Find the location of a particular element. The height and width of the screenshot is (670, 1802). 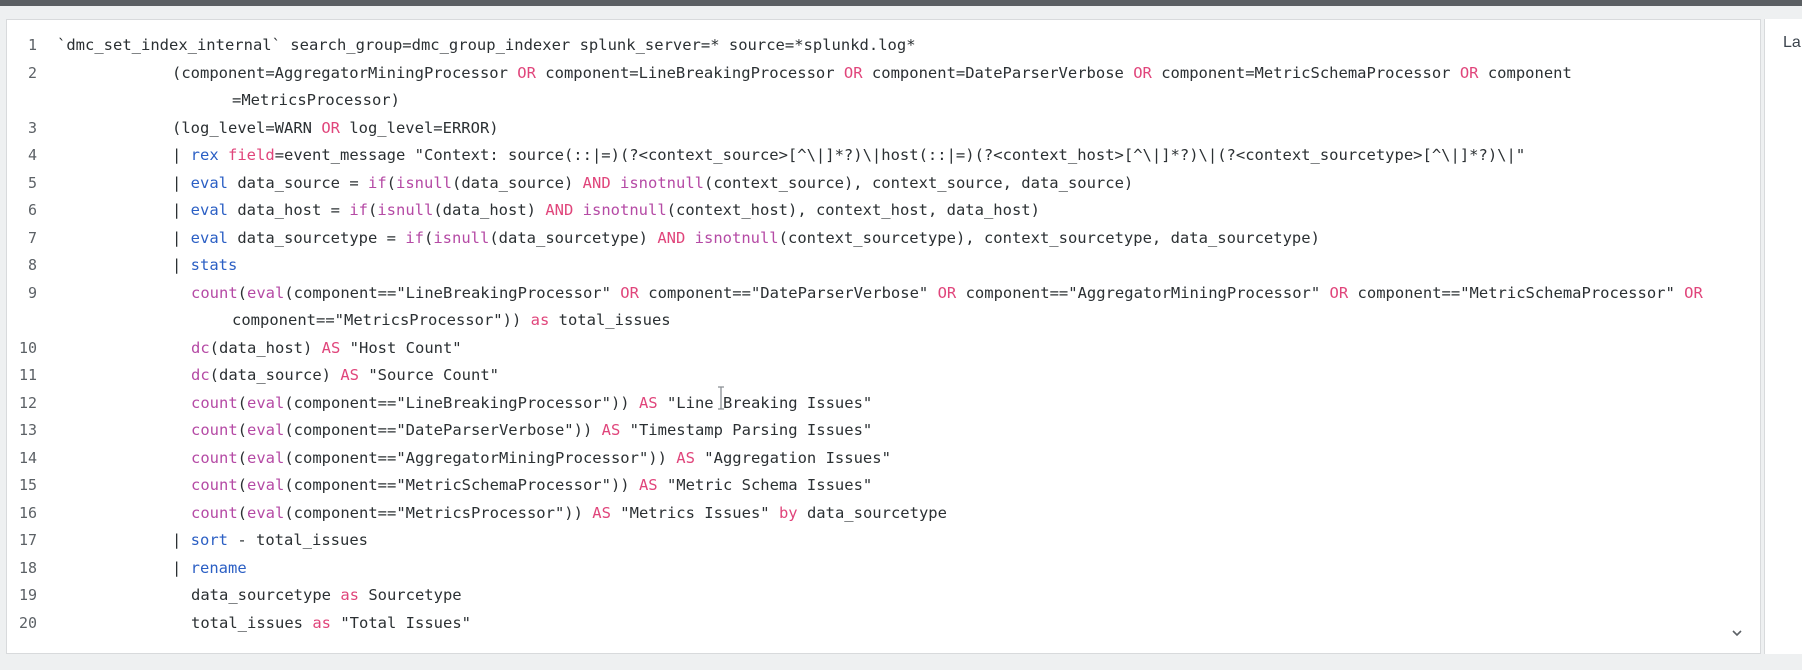

code-content: (log_level=WARN OR log_level=ERROR) is located at coordinates (908, 129).